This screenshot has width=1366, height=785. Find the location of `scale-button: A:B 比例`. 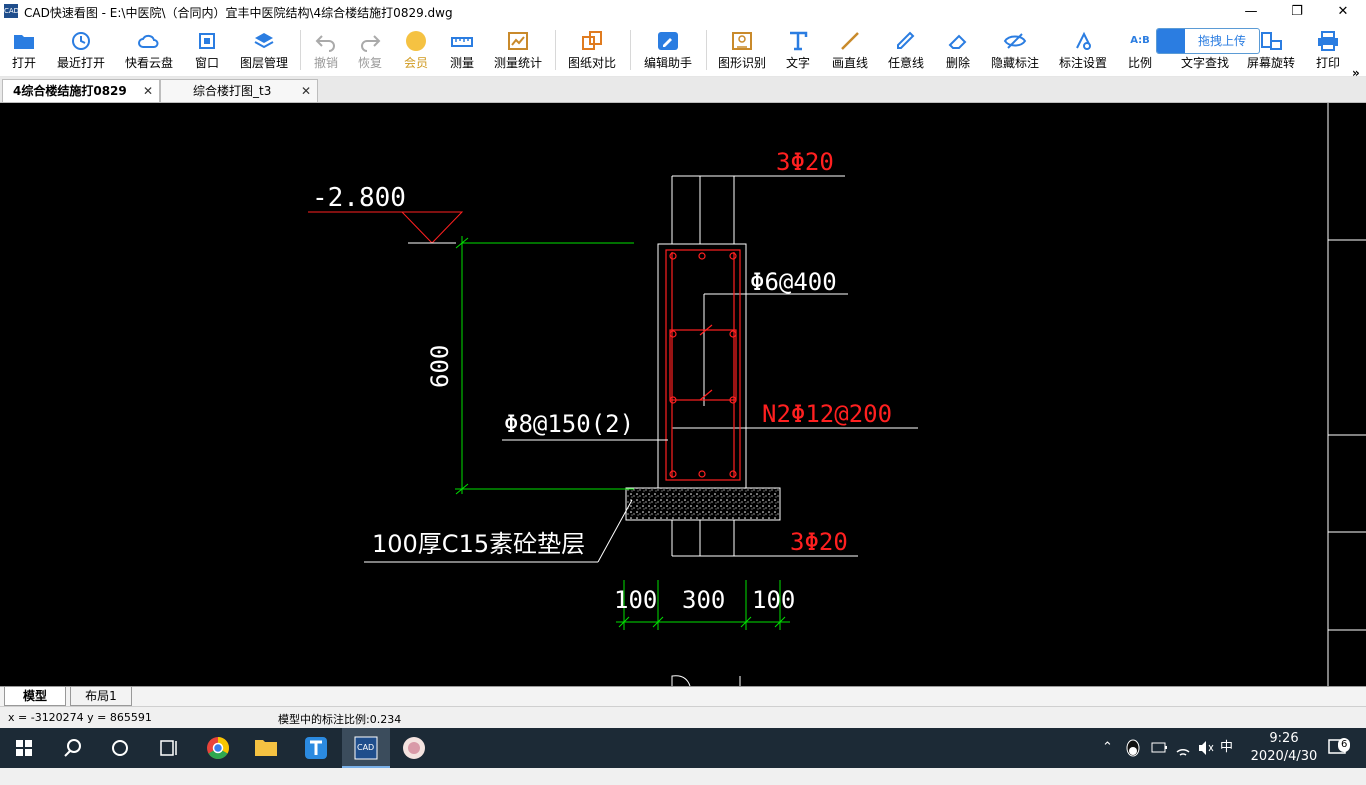

scale-button: A:B 比例 is located at coordinates (1140, 50).